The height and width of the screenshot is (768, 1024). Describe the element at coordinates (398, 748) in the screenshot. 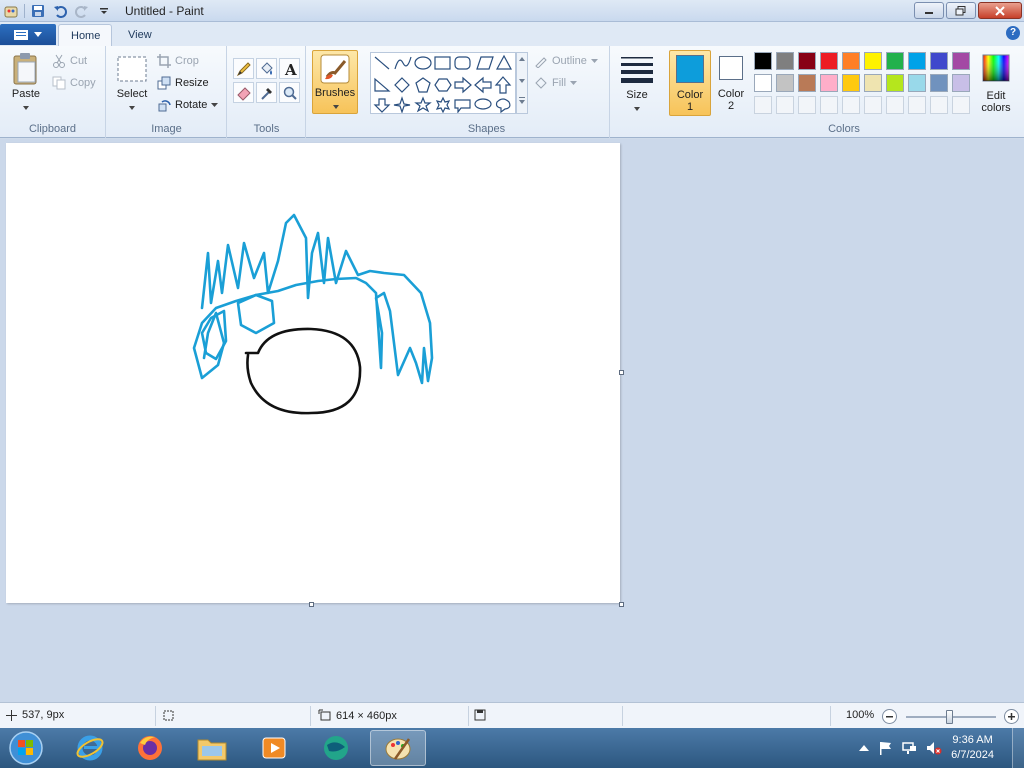

I see `taskbar-paint` at that location.